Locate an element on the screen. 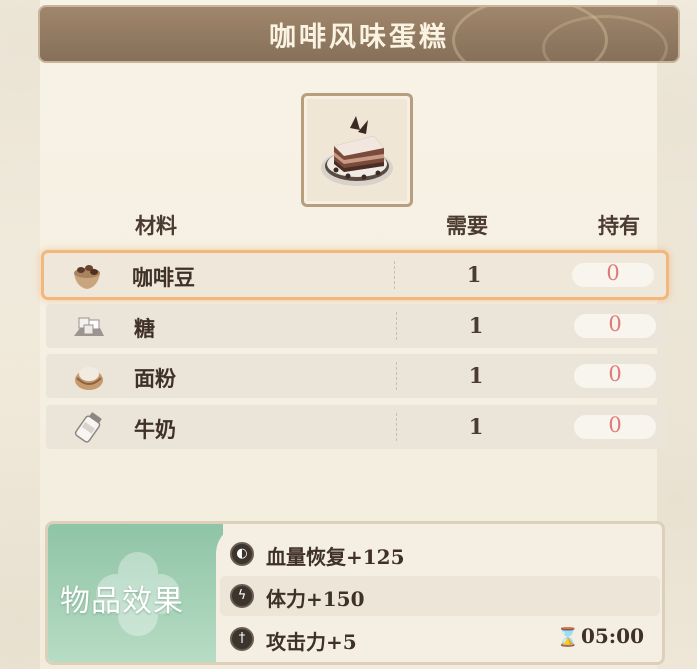 This screenshot has height=669, width=697. stamina-icon: ϟ is located at coordinates (242, 596).